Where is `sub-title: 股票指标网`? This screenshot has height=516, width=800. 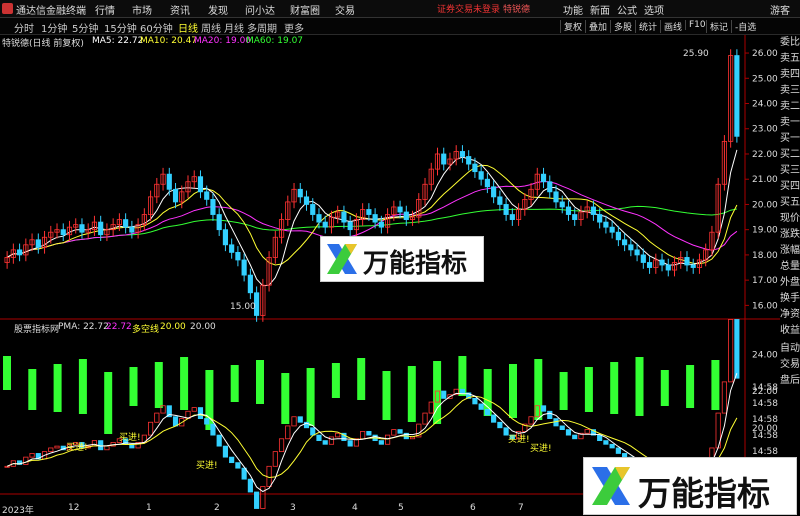 sub-title: 股票指标网 is located at coordinates (37, 330).